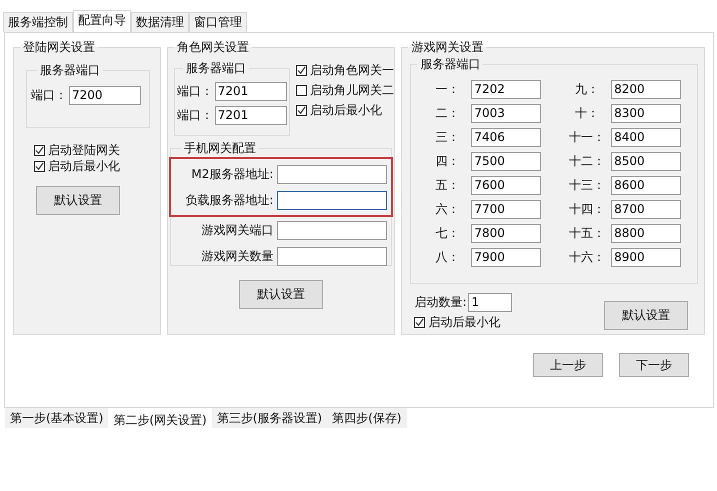 The height and width of the screenshot is (491, 717). What do you see at coordinates (38, 22) in the screenshot?
I see `tab: 服务端控制` at bounding box center [38, 22].